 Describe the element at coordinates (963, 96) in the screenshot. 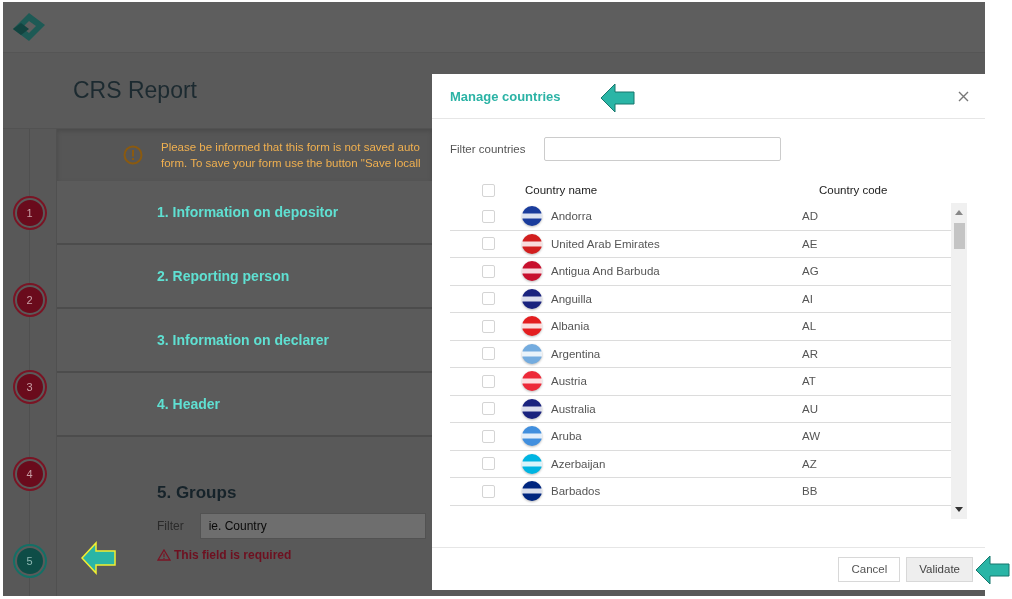

I see `close-icon` at that location.